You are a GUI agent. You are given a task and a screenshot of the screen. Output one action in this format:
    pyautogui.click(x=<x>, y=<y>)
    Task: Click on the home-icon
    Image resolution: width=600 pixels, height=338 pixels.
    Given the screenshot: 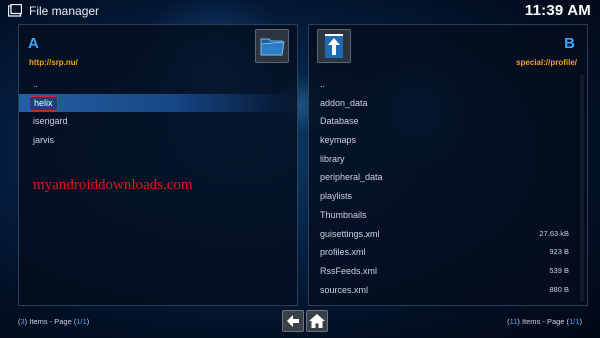 What is the action you would take?
    pyautogui.click(x=317, y=321)
    